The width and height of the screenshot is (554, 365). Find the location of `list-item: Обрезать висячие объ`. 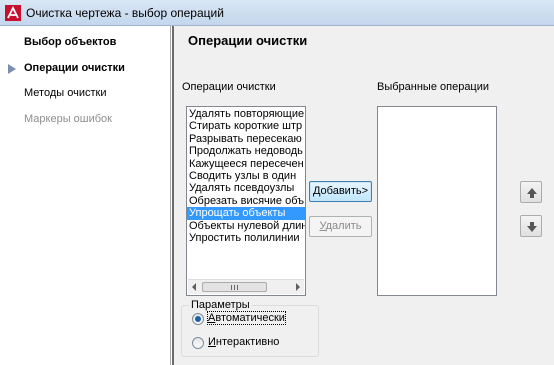

list-item: Обрезать висячие объ is located at coordinates (246, 201).